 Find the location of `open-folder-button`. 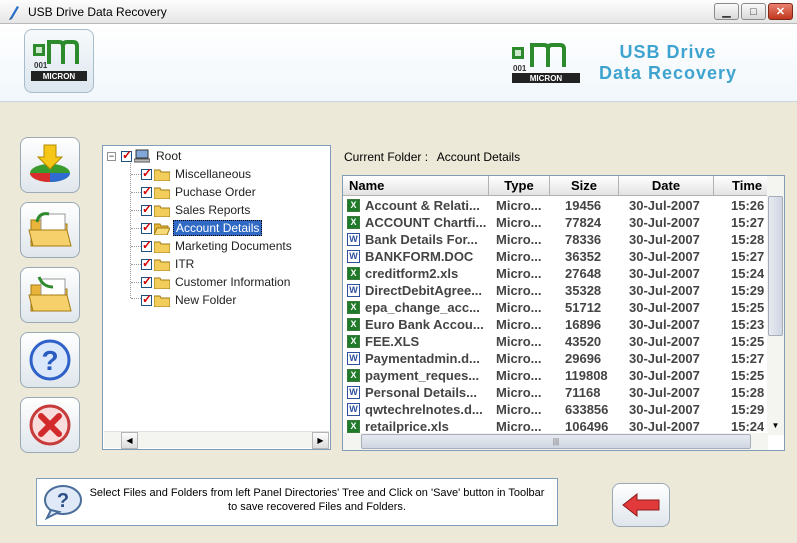

open-folder-button is located at coordinates (50, 230).